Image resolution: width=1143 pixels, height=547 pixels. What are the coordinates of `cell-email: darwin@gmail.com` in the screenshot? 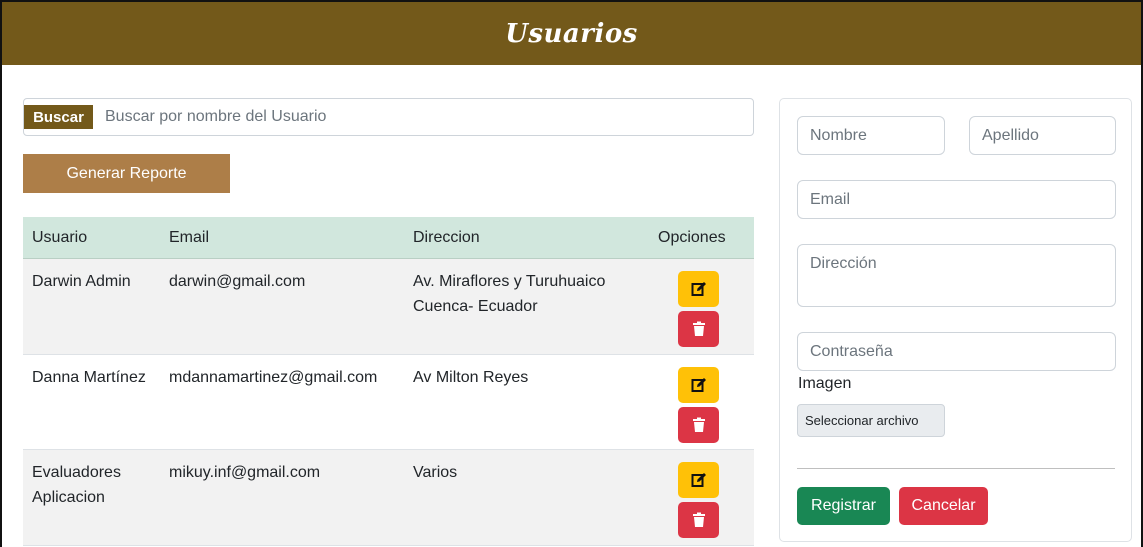 It's located at (237, 281).